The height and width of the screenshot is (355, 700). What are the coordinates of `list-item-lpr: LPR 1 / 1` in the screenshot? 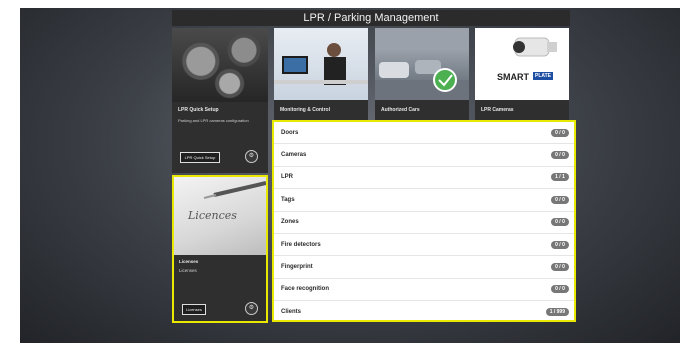 It's located at (424, 178).